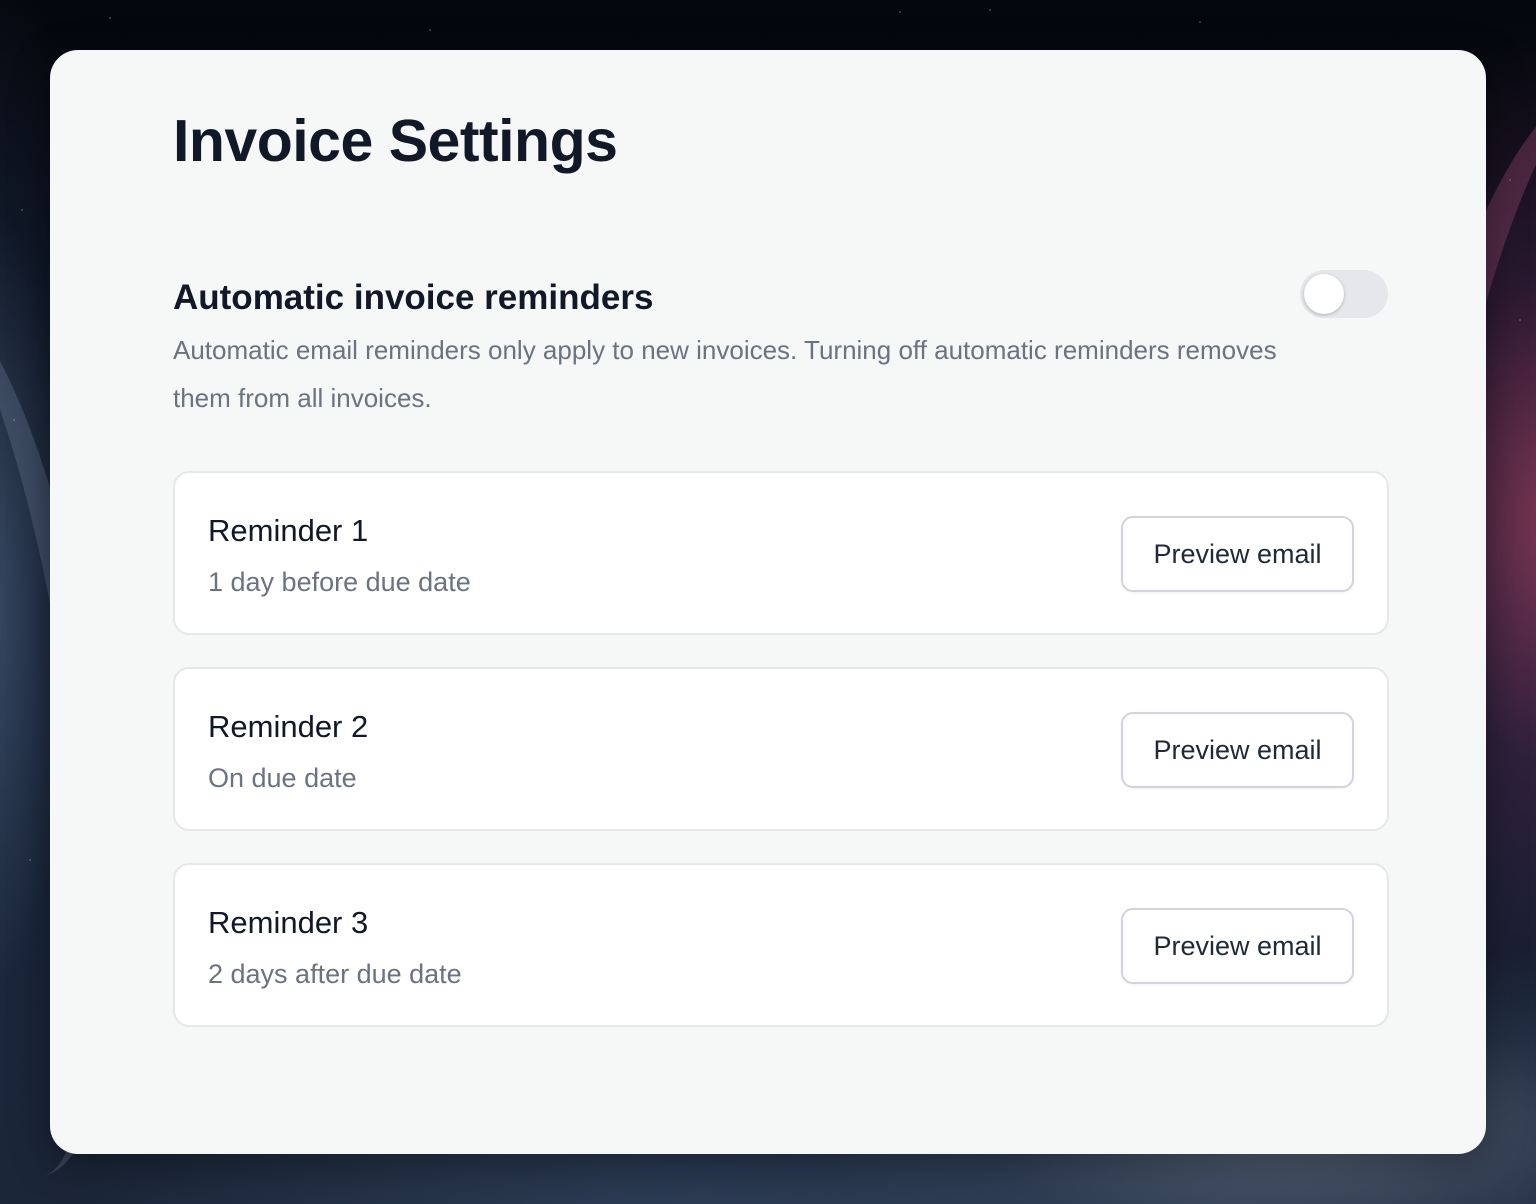 This screenshot has height=1204, width=1536. I want to click on preview-email-button-1: Preview email, so click(1237, 554).